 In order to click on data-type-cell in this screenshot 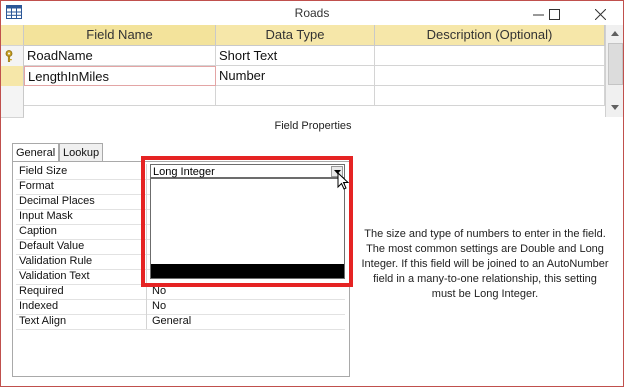, I will do `click(295, 96)`.